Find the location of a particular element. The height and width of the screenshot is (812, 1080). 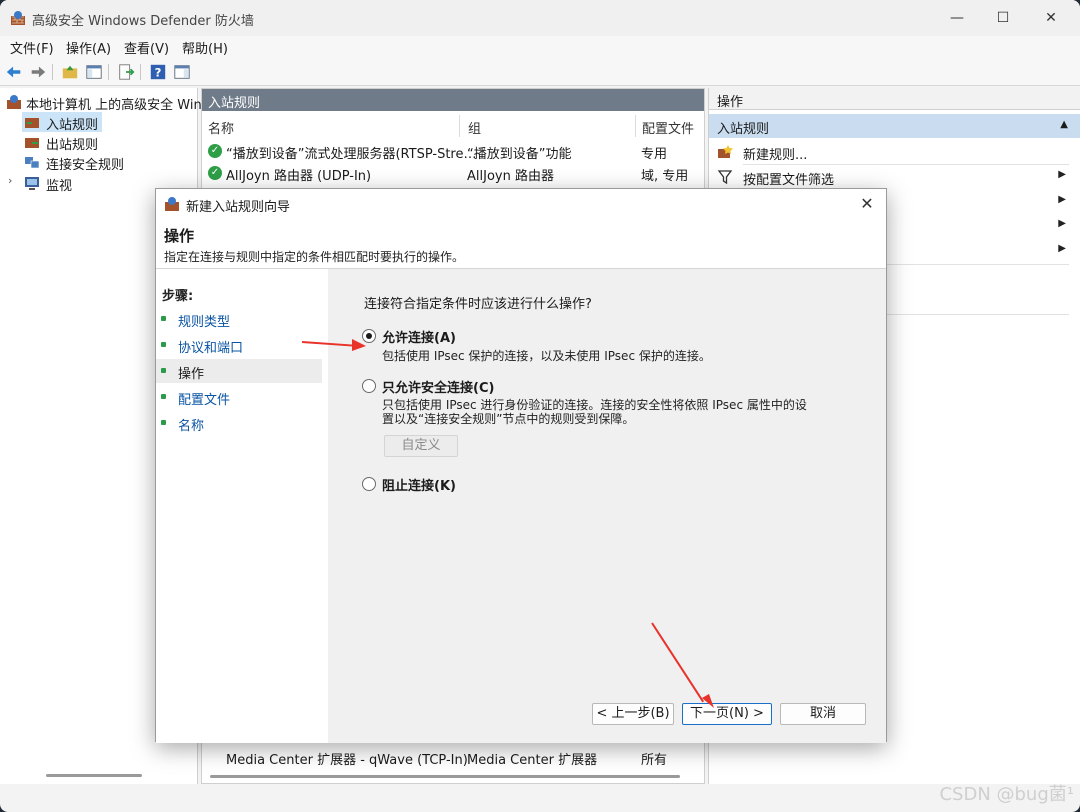

tree-root: 本地计算机 上的高级安全 Windows is located at coordinates (117, 102).